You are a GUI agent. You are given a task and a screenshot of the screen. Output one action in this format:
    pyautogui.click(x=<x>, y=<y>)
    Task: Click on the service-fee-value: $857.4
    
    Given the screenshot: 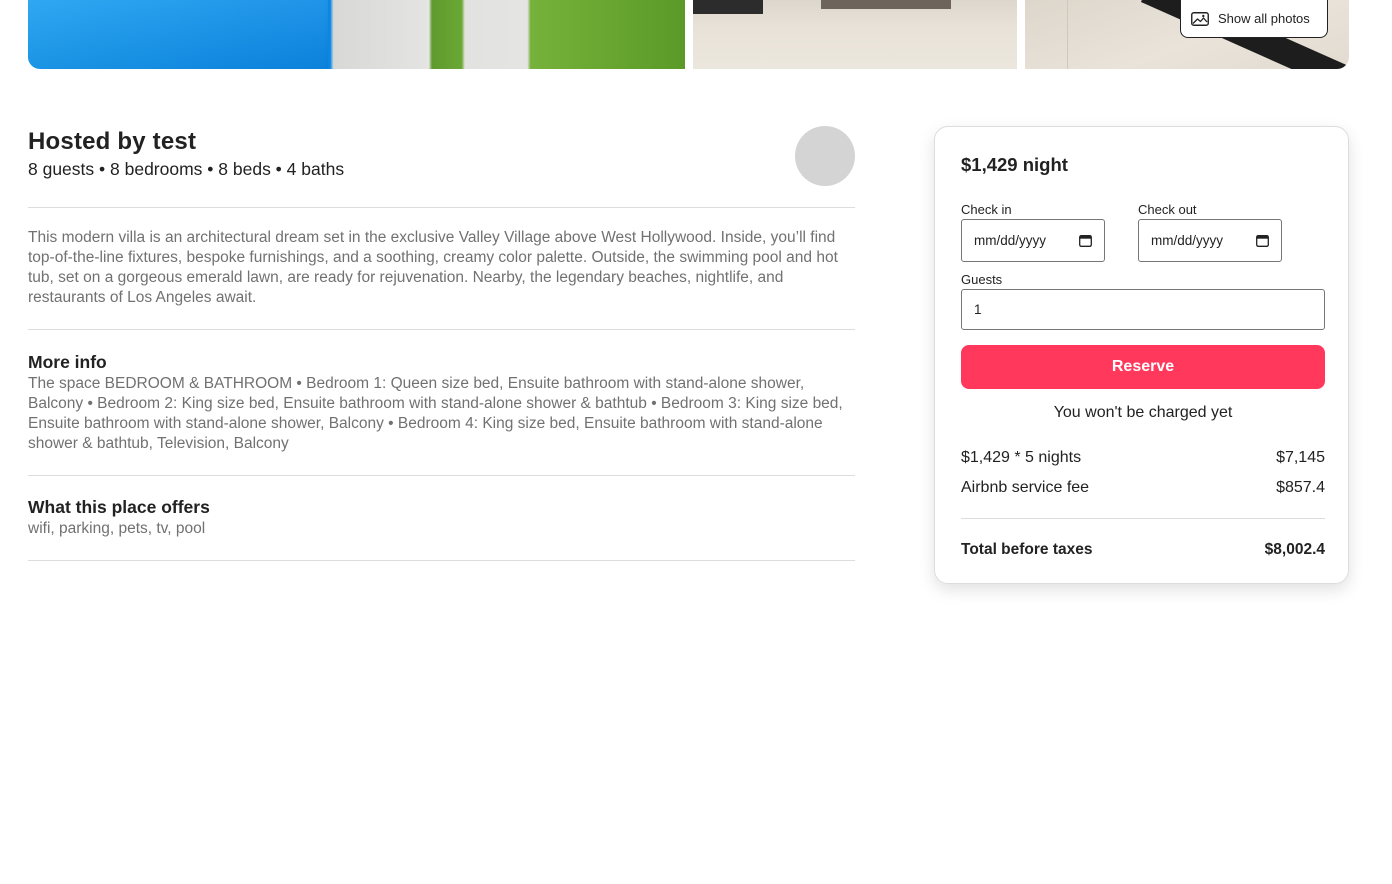 What is the action you would take?
    pyautogui.click(x=1300, y=487)
    